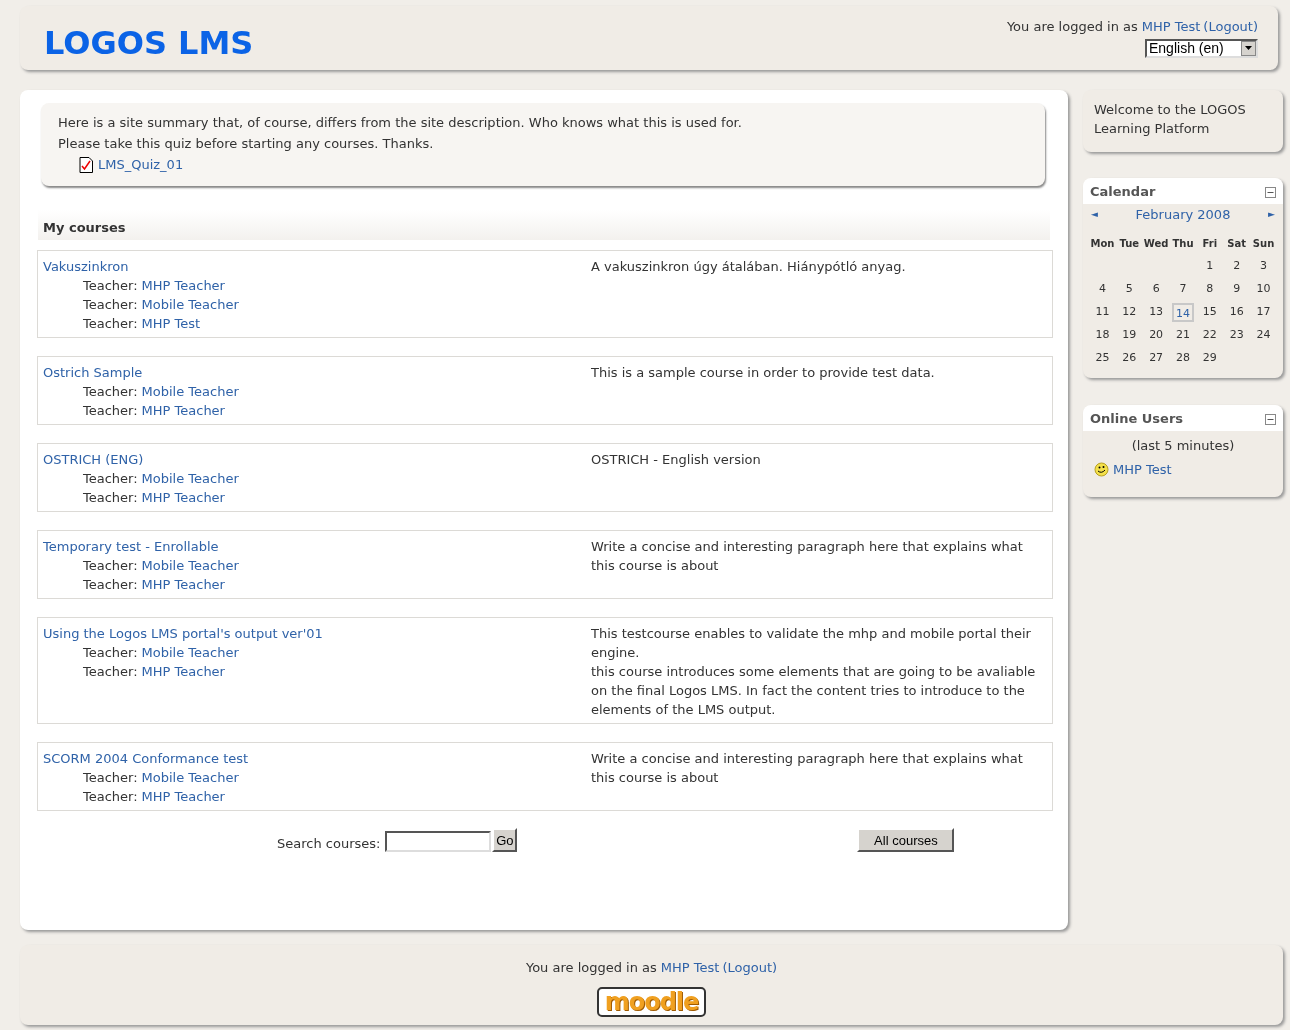  What do you see at coordinates (1237, 266) in the screenshot?
I see `calendar-day: 2` at bounding box center [1237, 266].